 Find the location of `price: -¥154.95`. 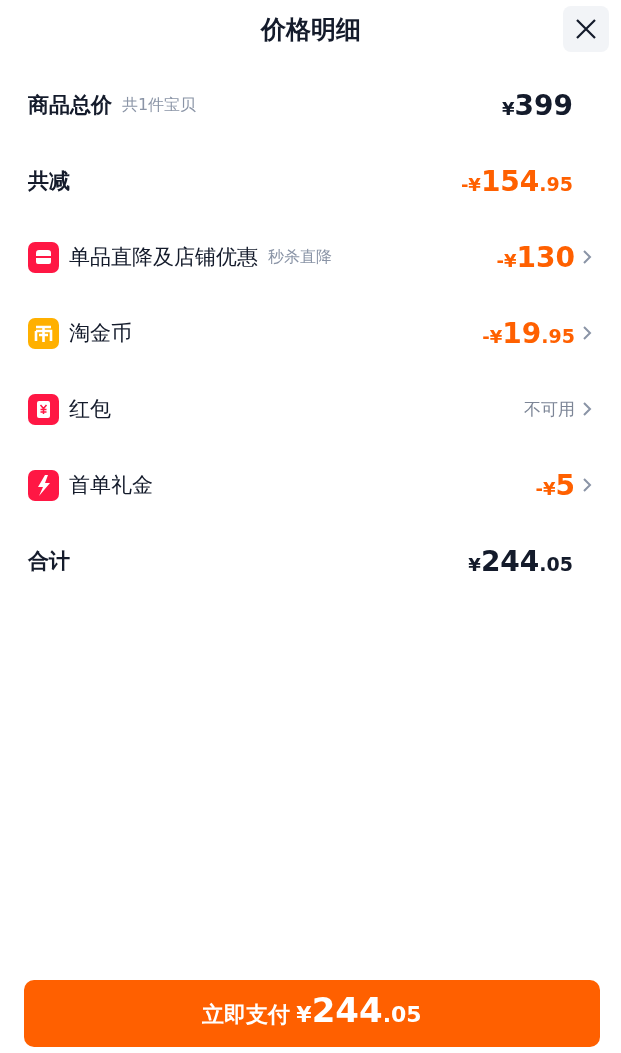

price: -¥154.95 is located at coordinates (516, 181).